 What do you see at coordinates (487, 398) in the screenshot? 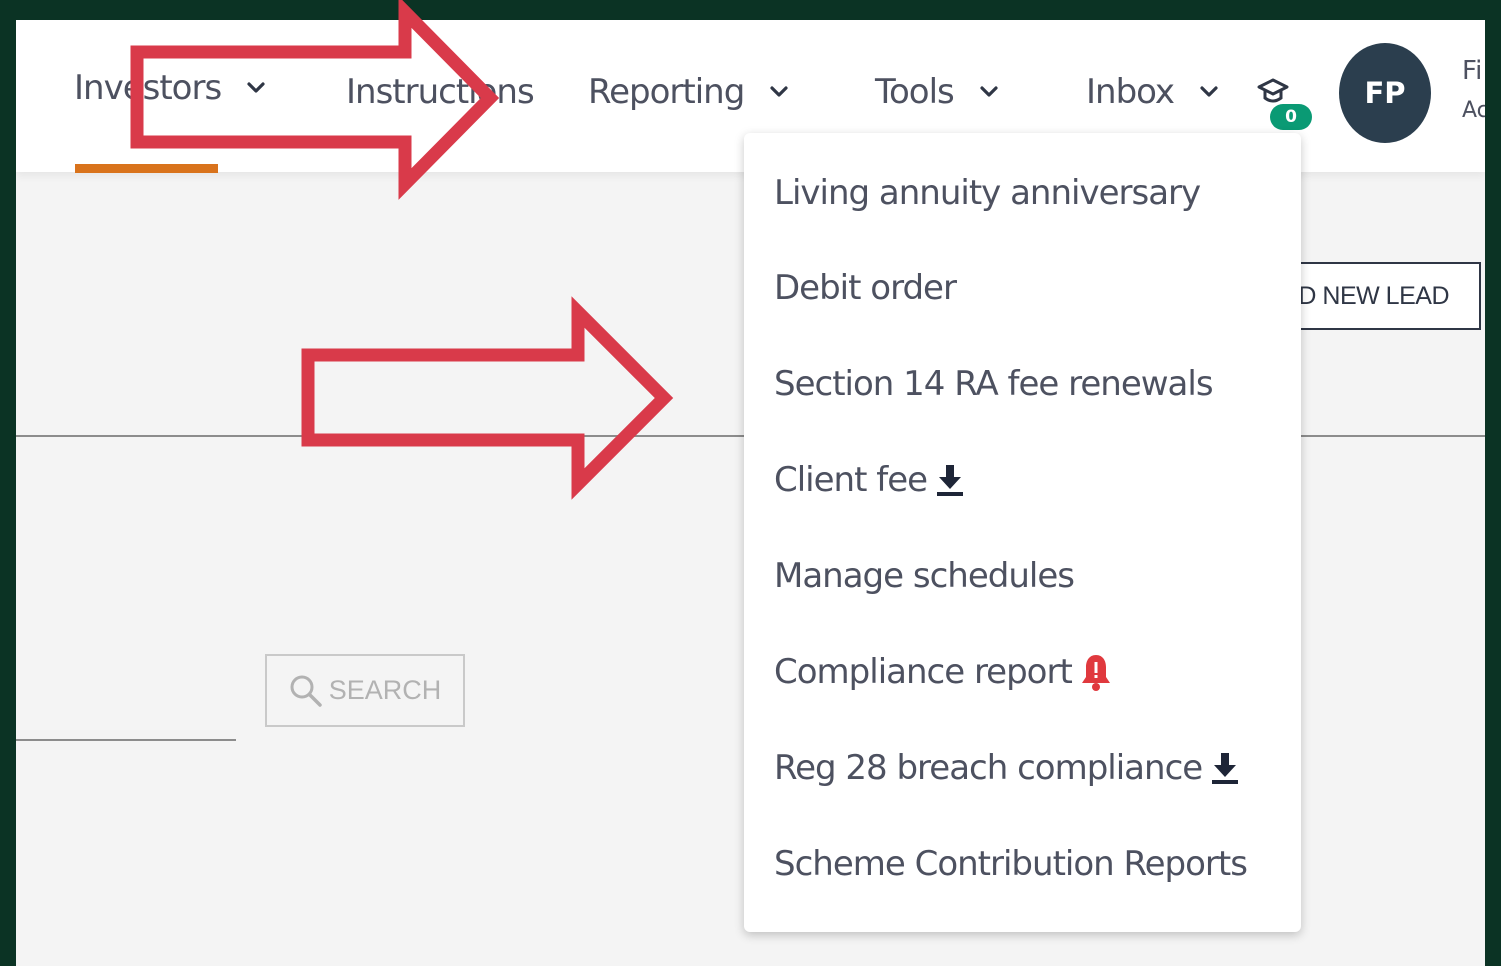
I see `annotation-arrow-menu` at bounding box center [487, 398].